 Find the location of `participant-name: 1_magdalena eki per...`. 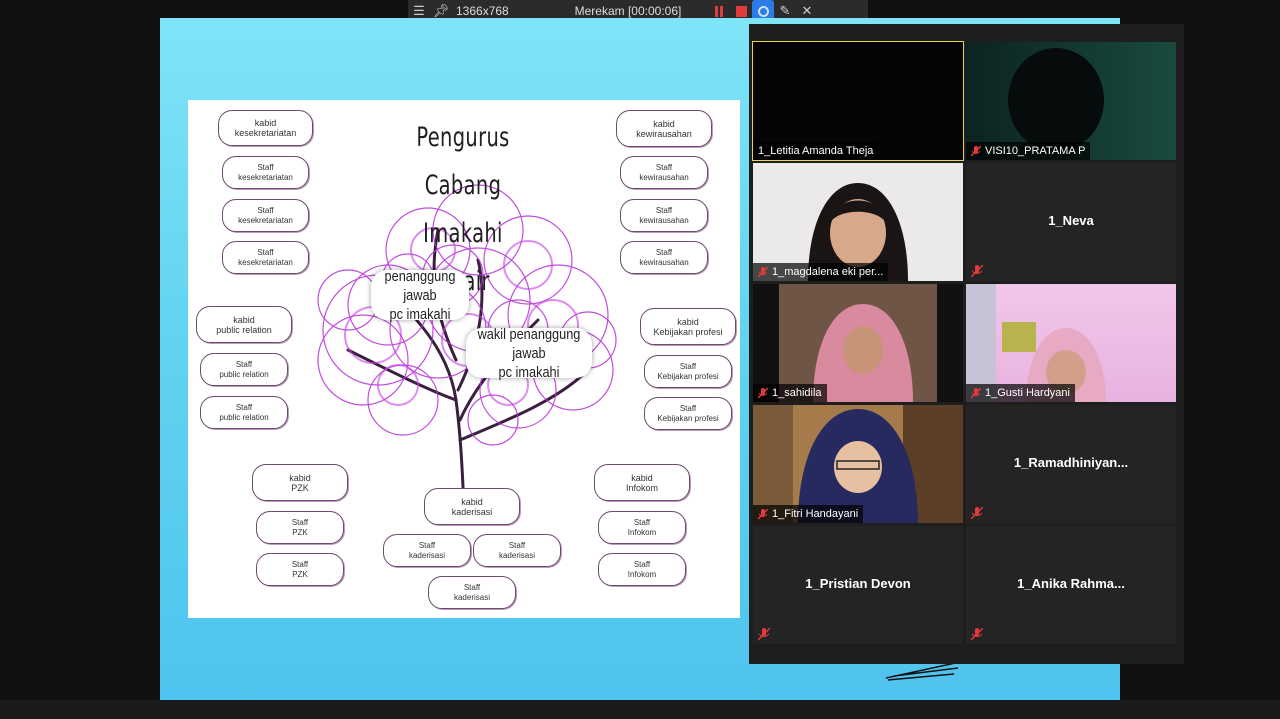

participant-name: 1_magdalena eki per... is located at coordinates (828, 272).